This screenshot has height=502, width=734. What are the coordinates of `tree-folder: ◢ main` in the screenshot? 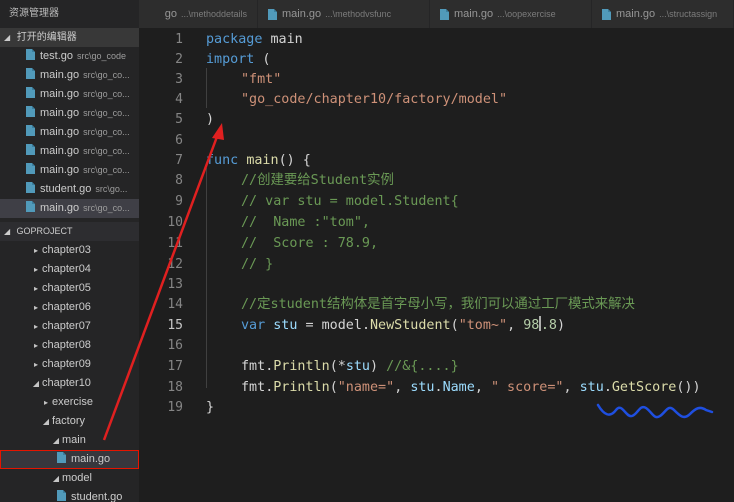 It's located at (69, 440).